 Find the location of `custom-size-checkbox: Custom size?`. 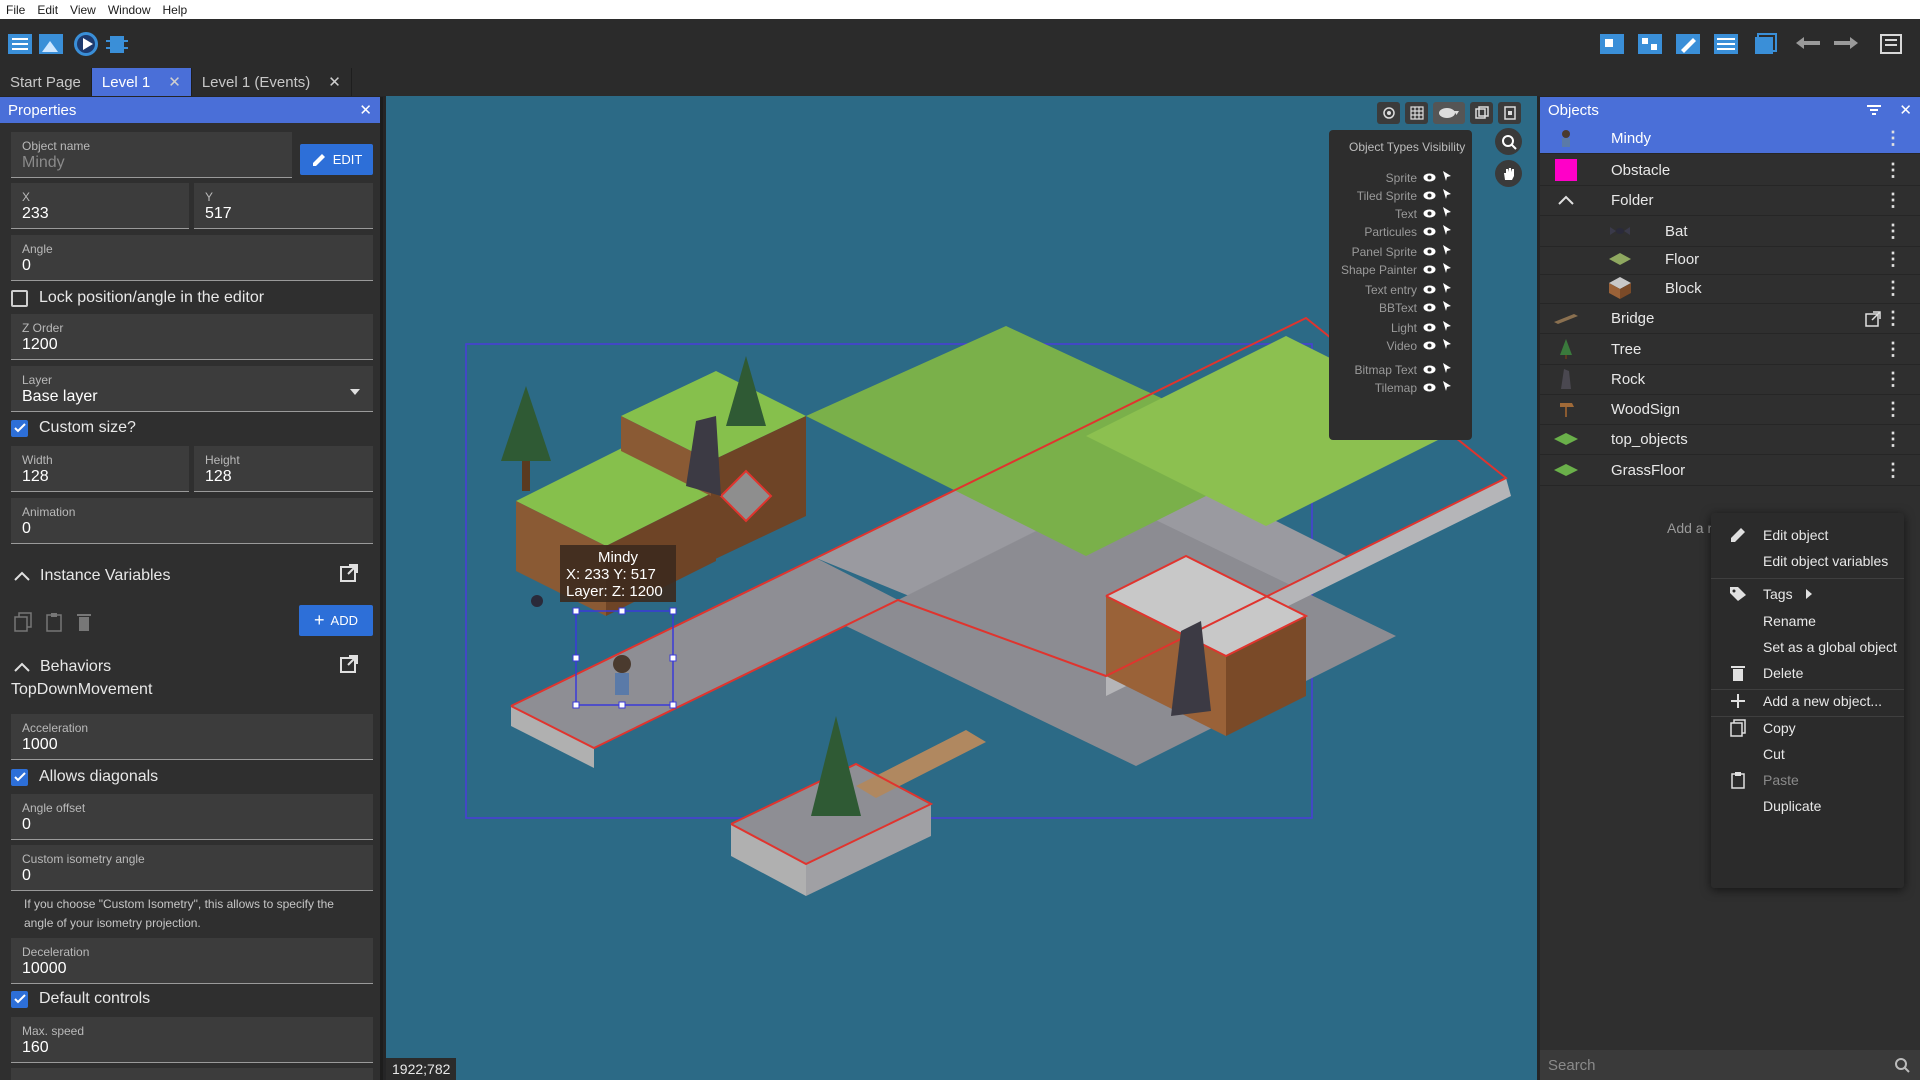

custom-size-checkbox: Custom size? is located at coordinates (73, 428).